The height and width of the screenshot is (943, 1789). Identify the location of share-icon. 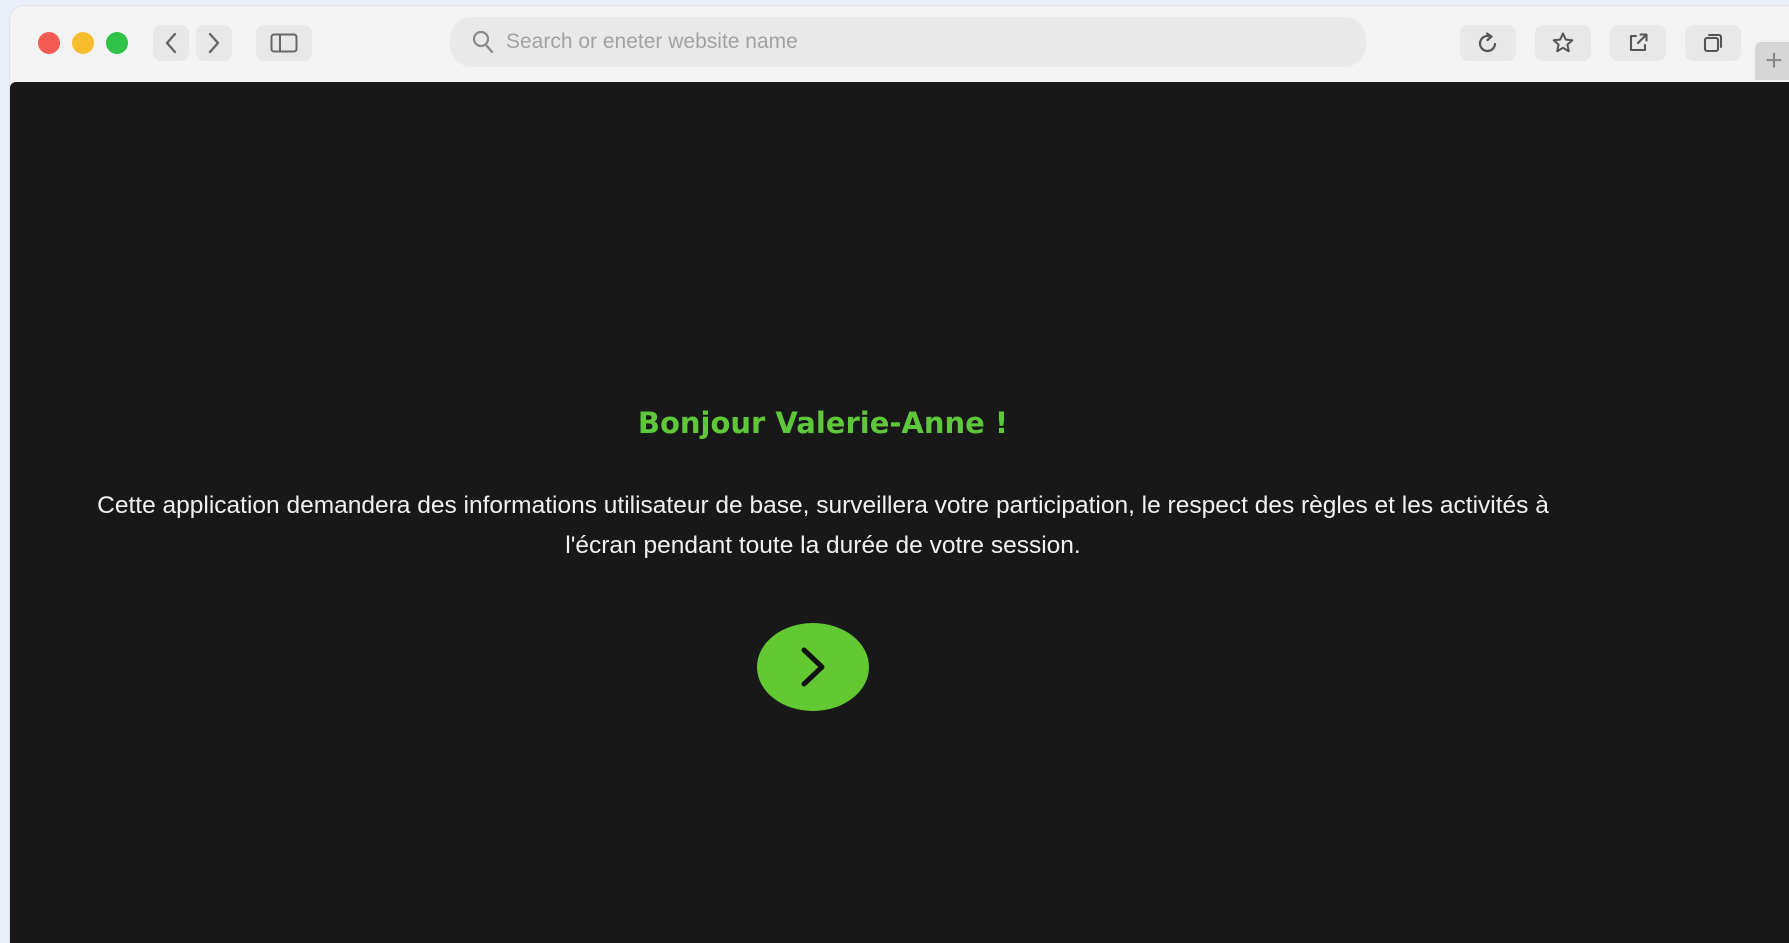
(1638, 42).